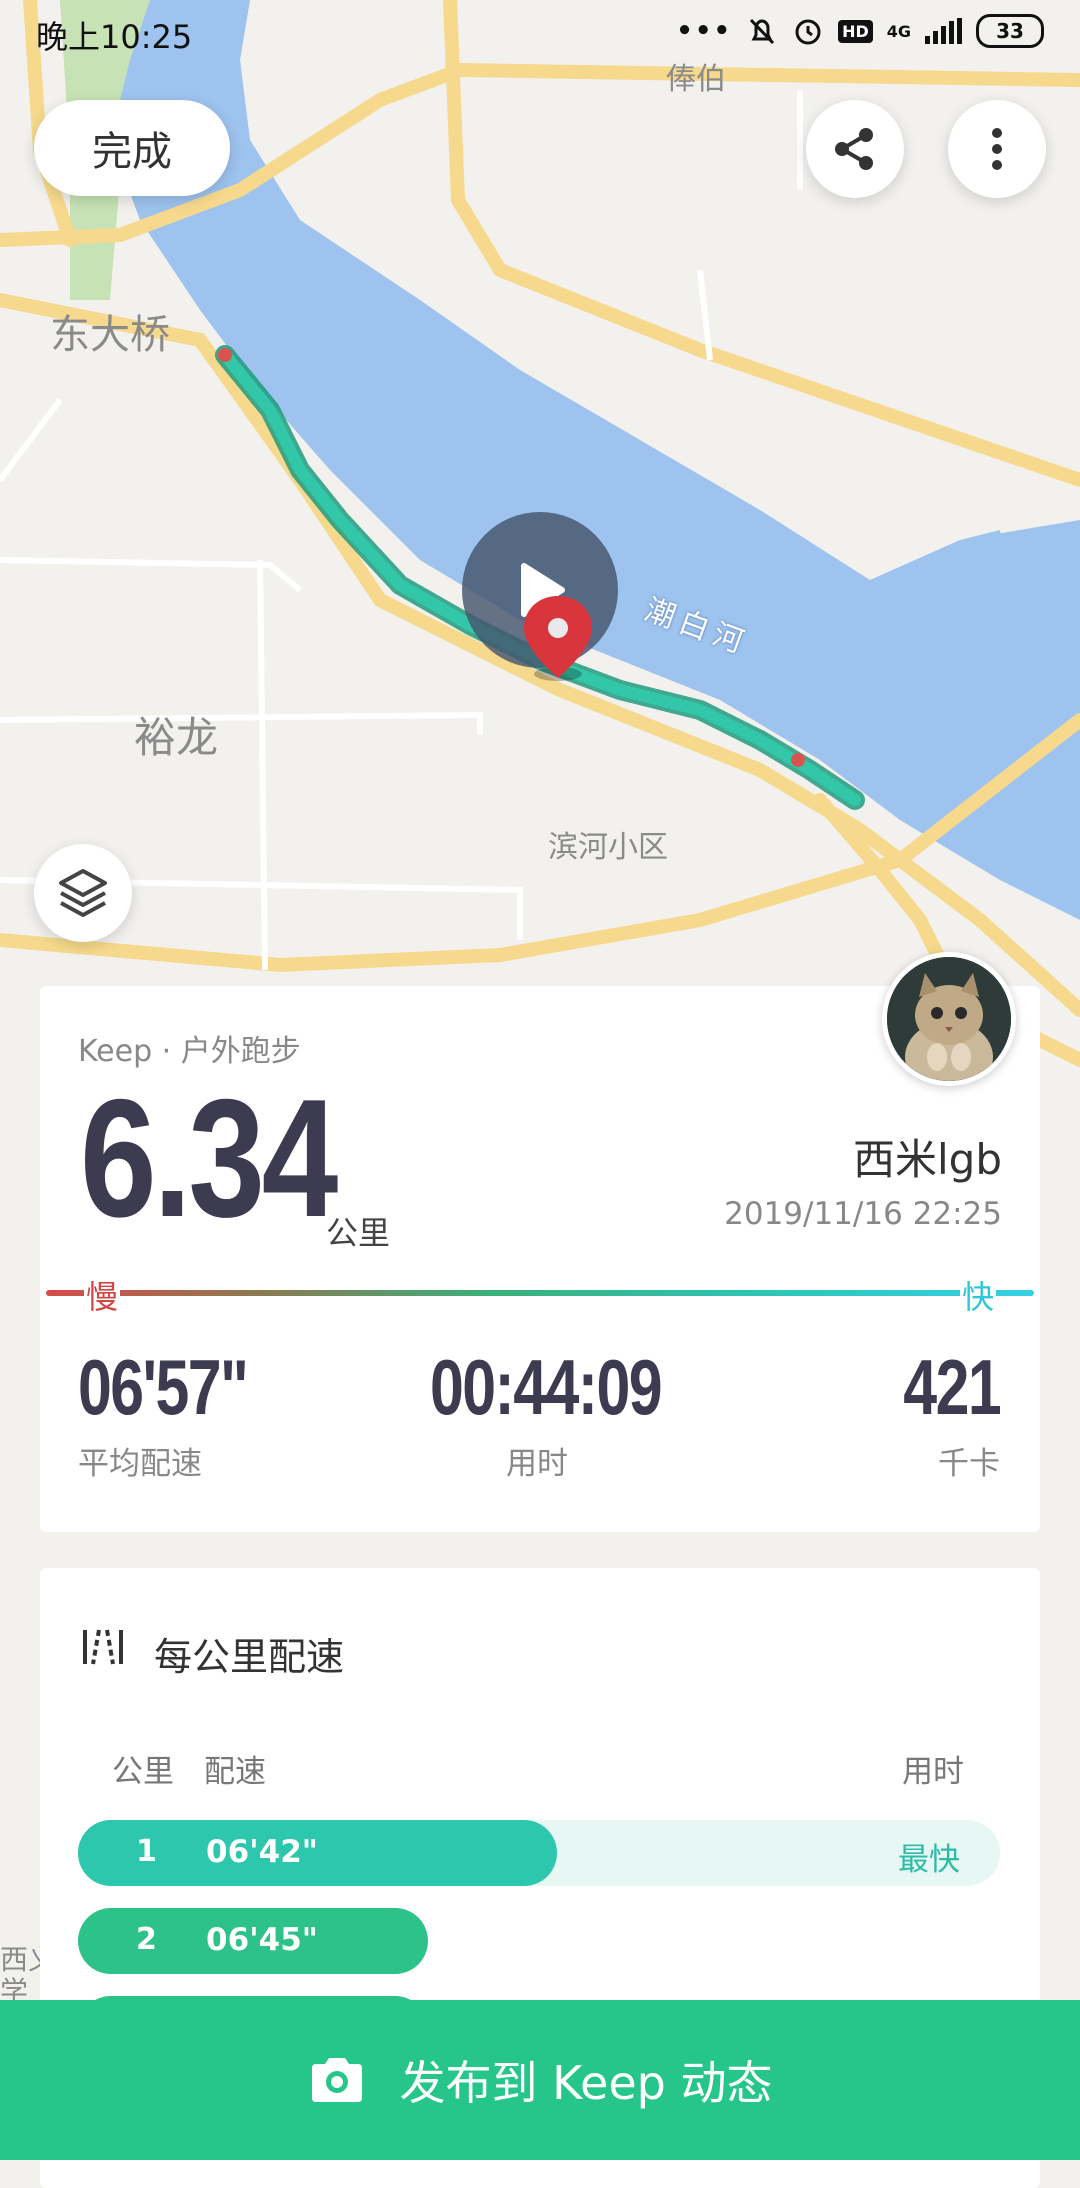 This screenshot has height=2188, width=1080. Describe the element at coordinates (808, 32) in the screenshot. I see `alarm-icon` at that location.